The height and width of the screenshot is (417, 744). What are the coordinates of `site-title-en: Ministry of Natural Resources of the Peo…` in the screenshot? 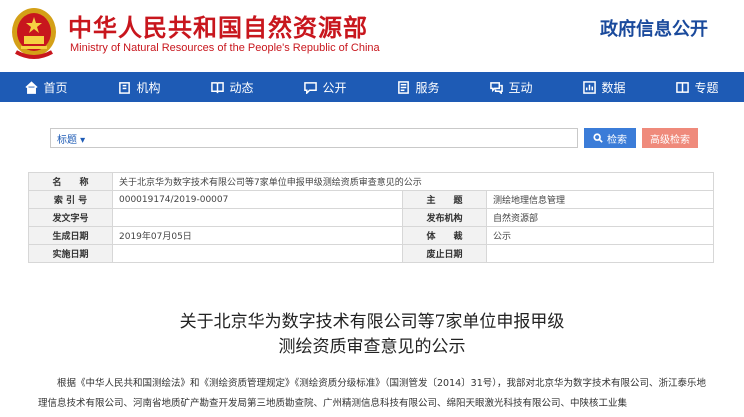 It's located at (225, 48).